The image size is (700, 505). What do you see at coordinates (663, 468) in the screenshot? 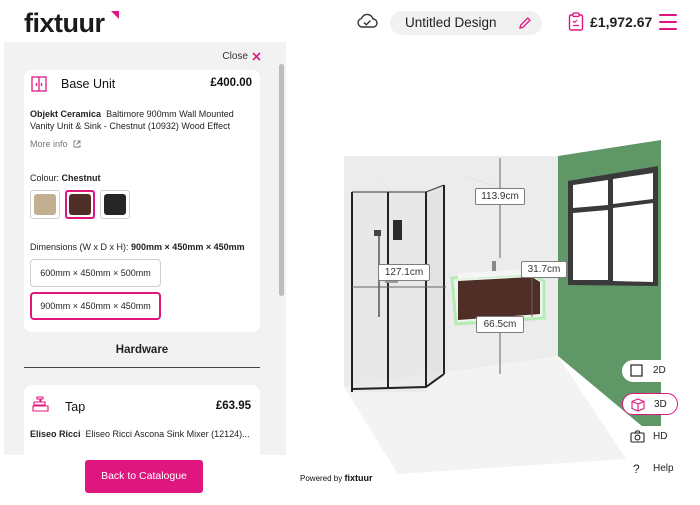
I see `help-label: Help` at bounding box center [663, 468].